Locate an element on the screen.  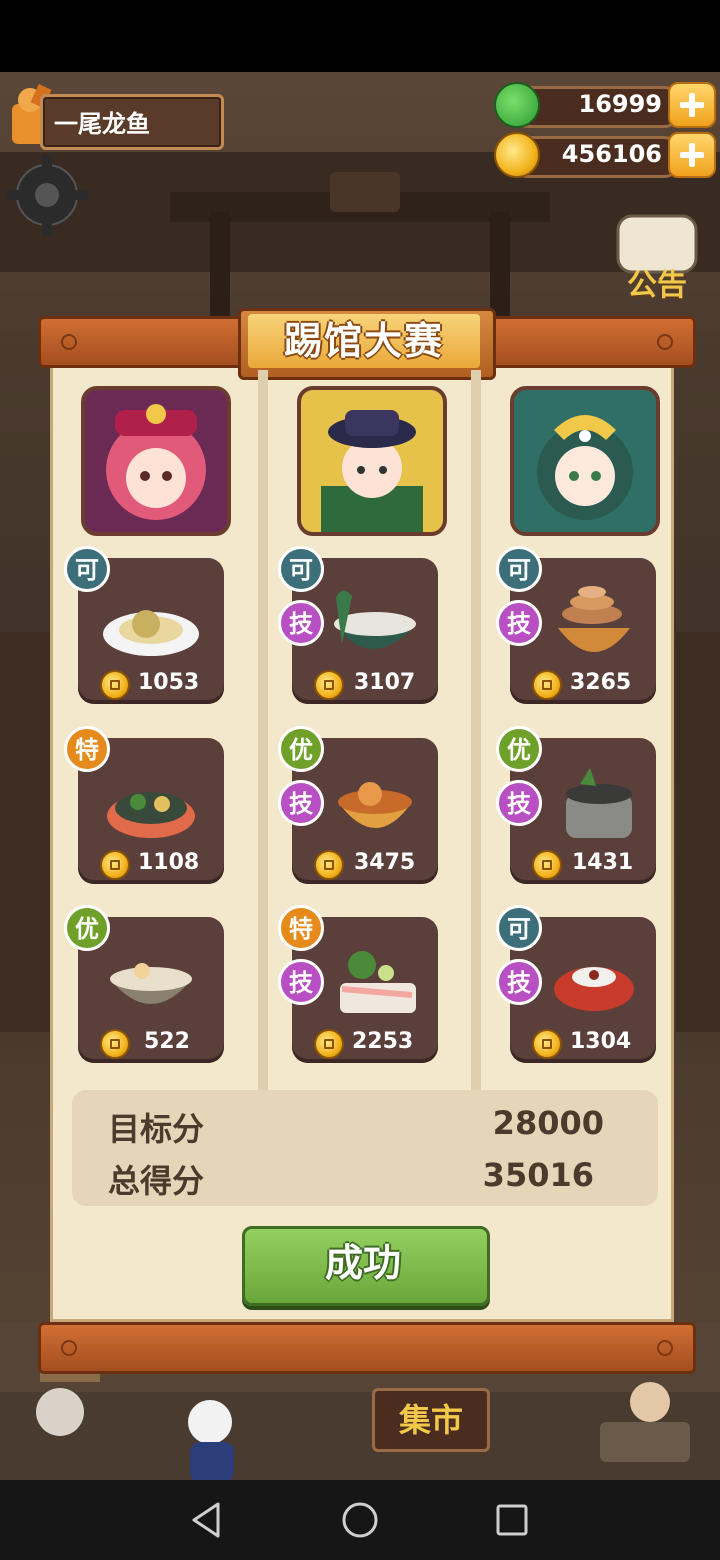
dish-price: 1108 is located at coordinates (169, 862).